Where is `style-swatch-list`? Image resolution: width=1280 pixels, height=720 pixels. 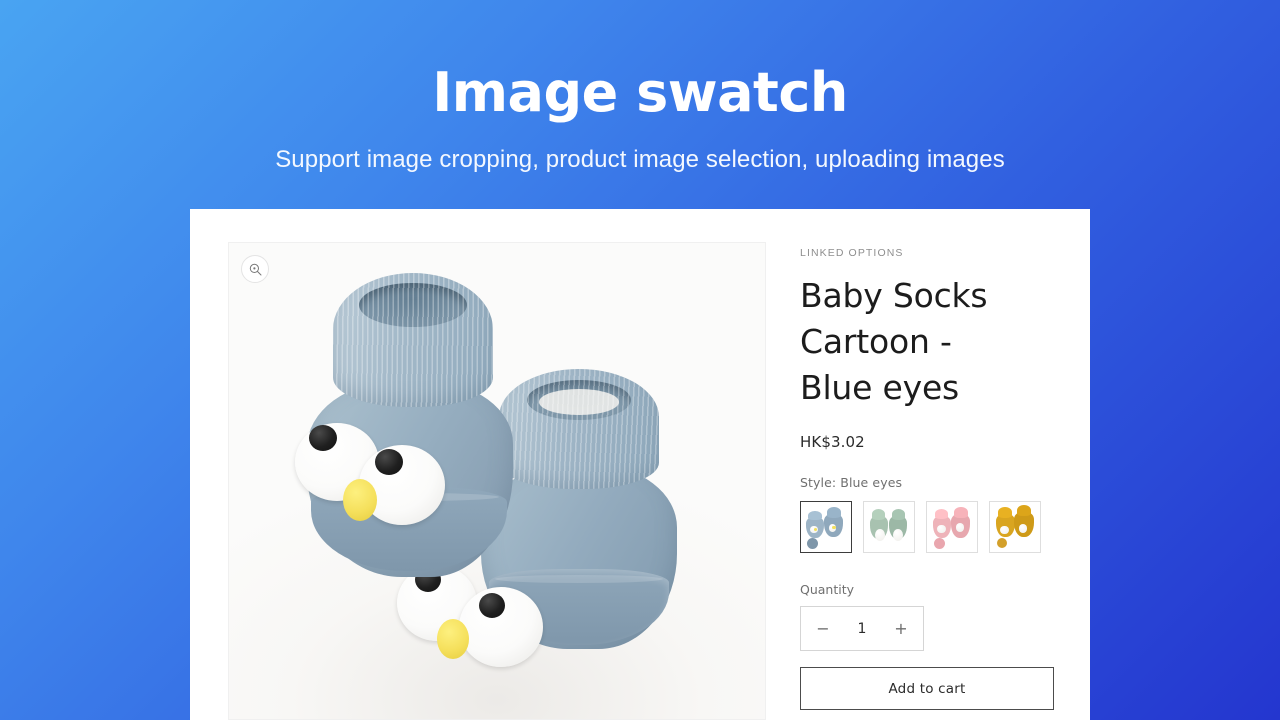 style-swatch-list is located at coordinates (927, 527).